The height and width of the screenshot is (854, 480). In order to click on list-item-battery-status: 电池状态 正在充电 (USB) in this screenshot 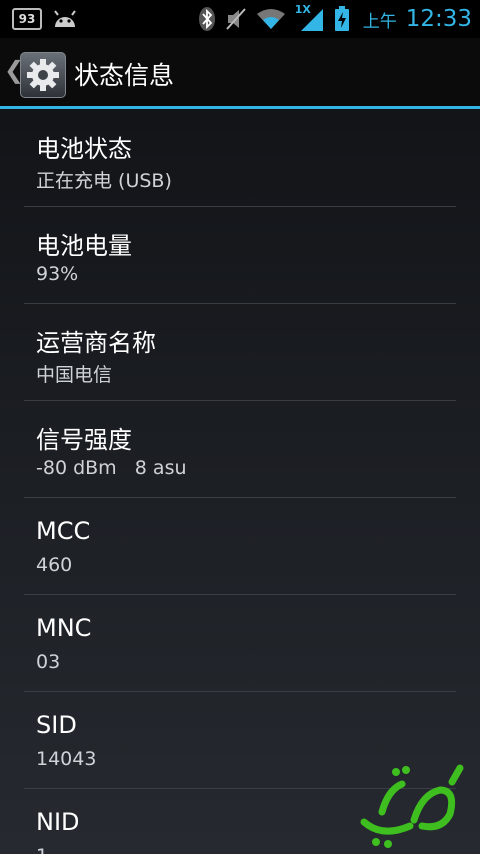, I will do `click(246, 157)`.